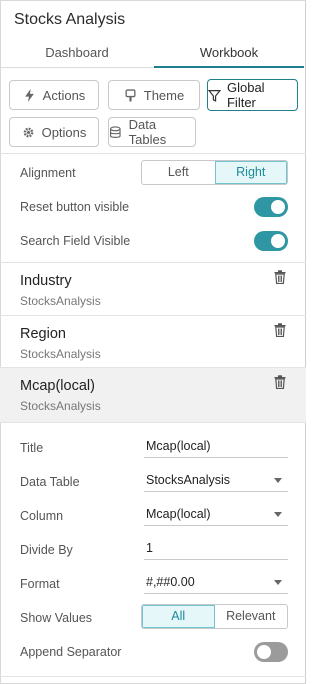 The image size is (320, 684). I want to click on search-field-label: Search Field Visible, so click(75, 241).